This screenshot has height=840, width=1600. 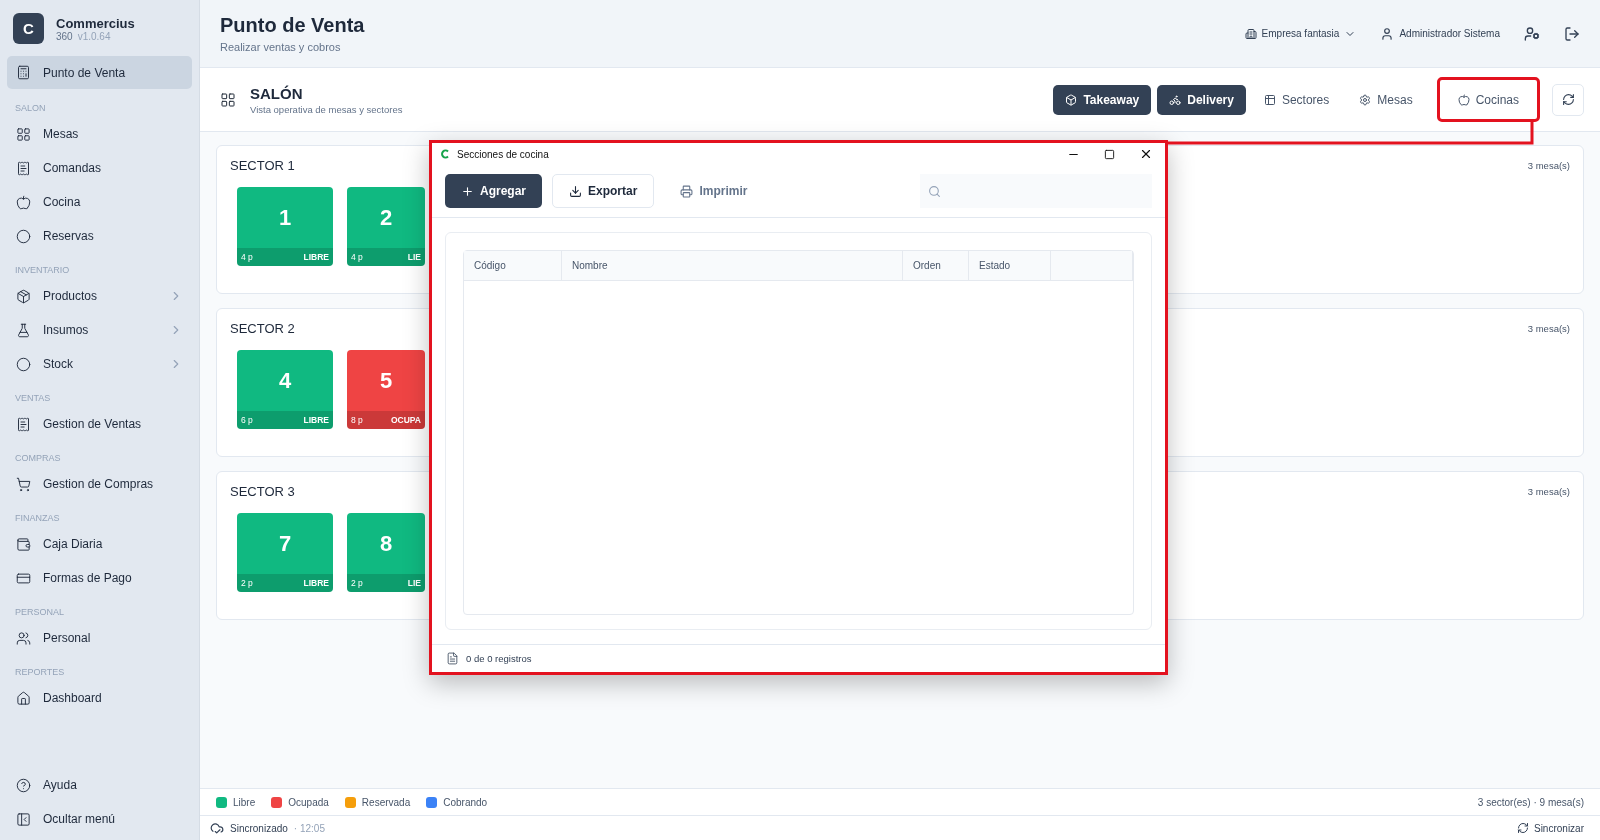 I want to click on nav-item: Formas de Pago, so click(x=99, y=578).